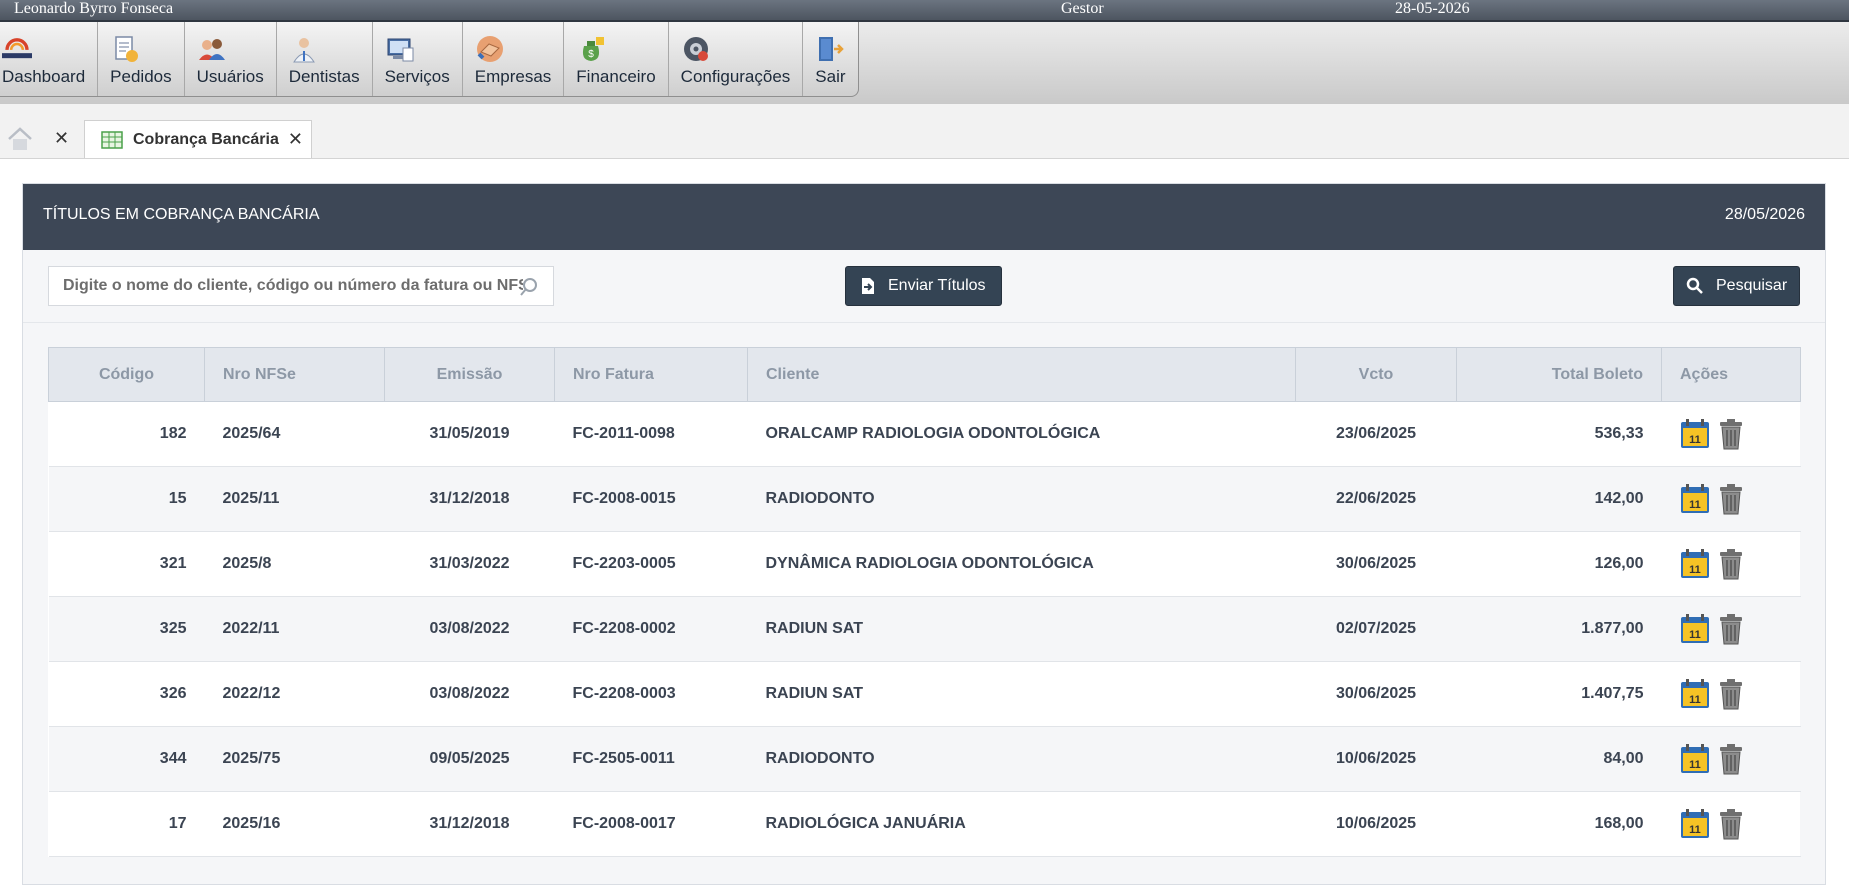  What do you see at coordinates (126, 374) in the screenshot?
I see `col-header-codigo: Código` at bounding box center [126, 374].